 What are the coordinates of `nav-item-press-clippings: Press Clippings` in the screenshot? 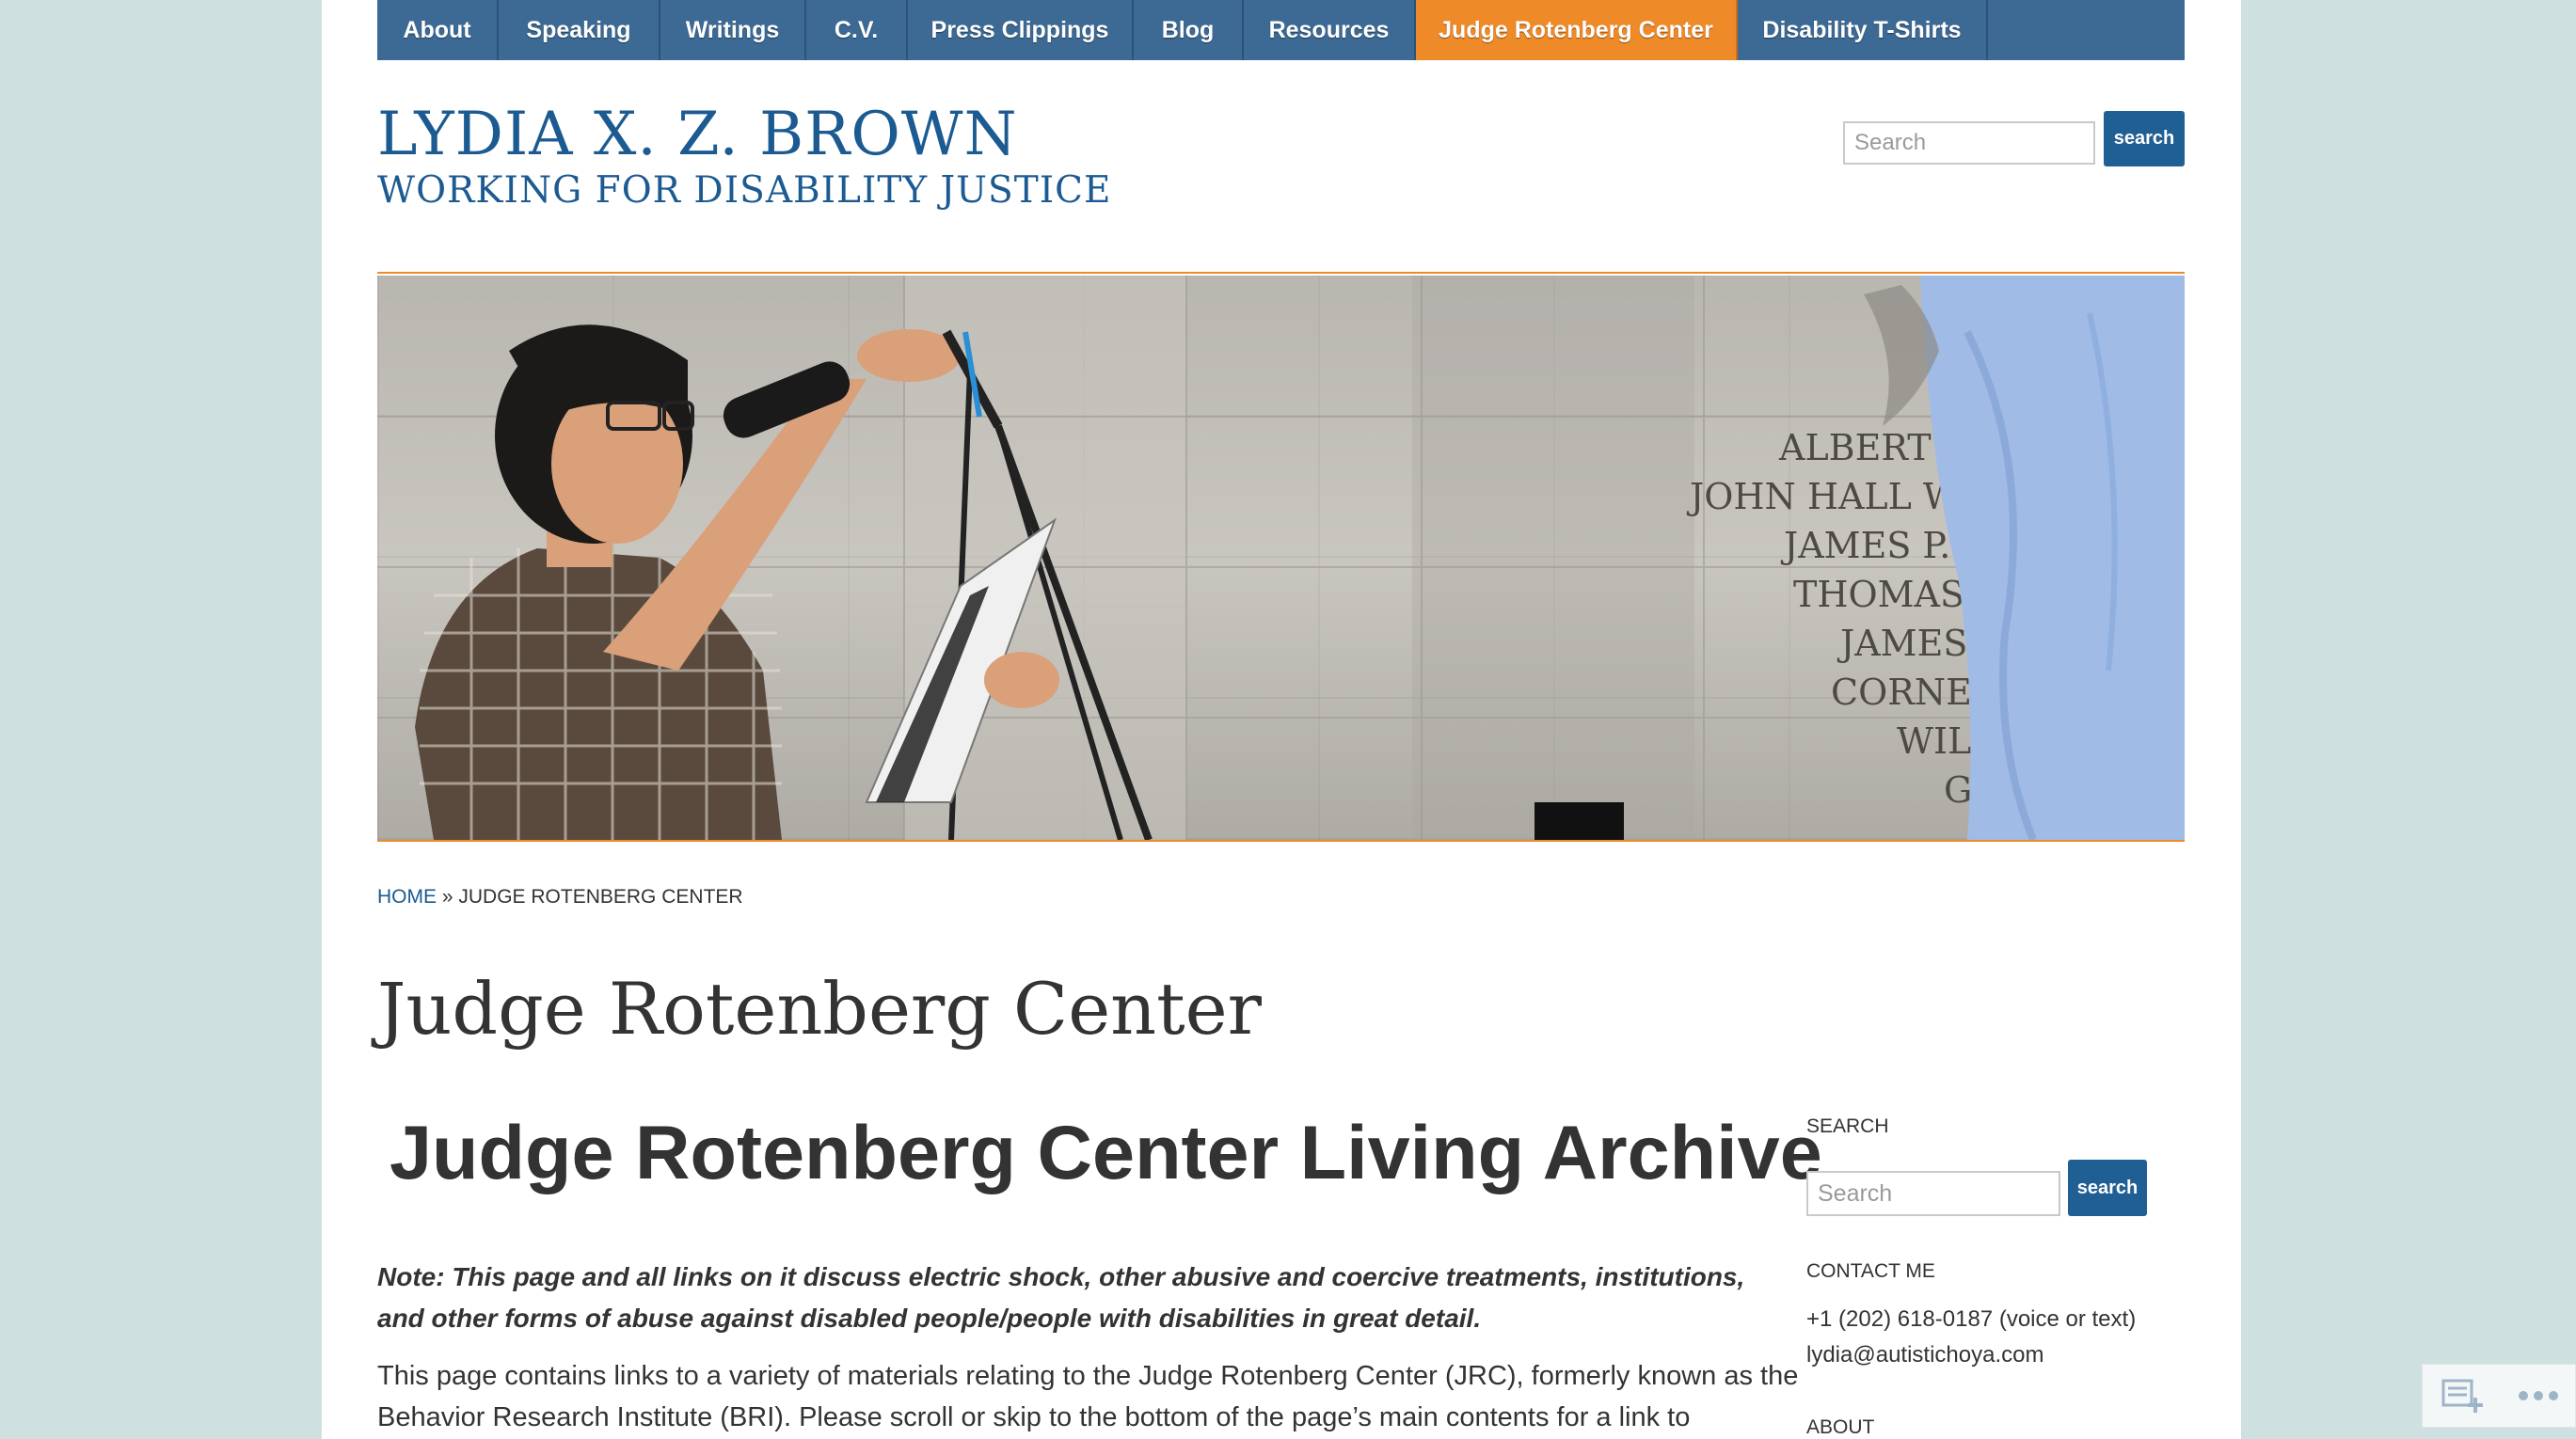 It's located at (1021, 30).